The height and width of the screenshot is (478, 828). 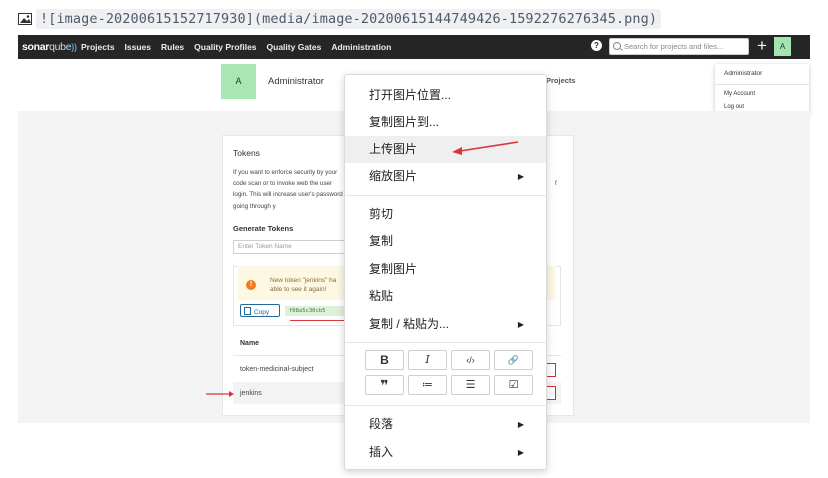 I want to click on warning-icon: !, so click(x=251, y=285).